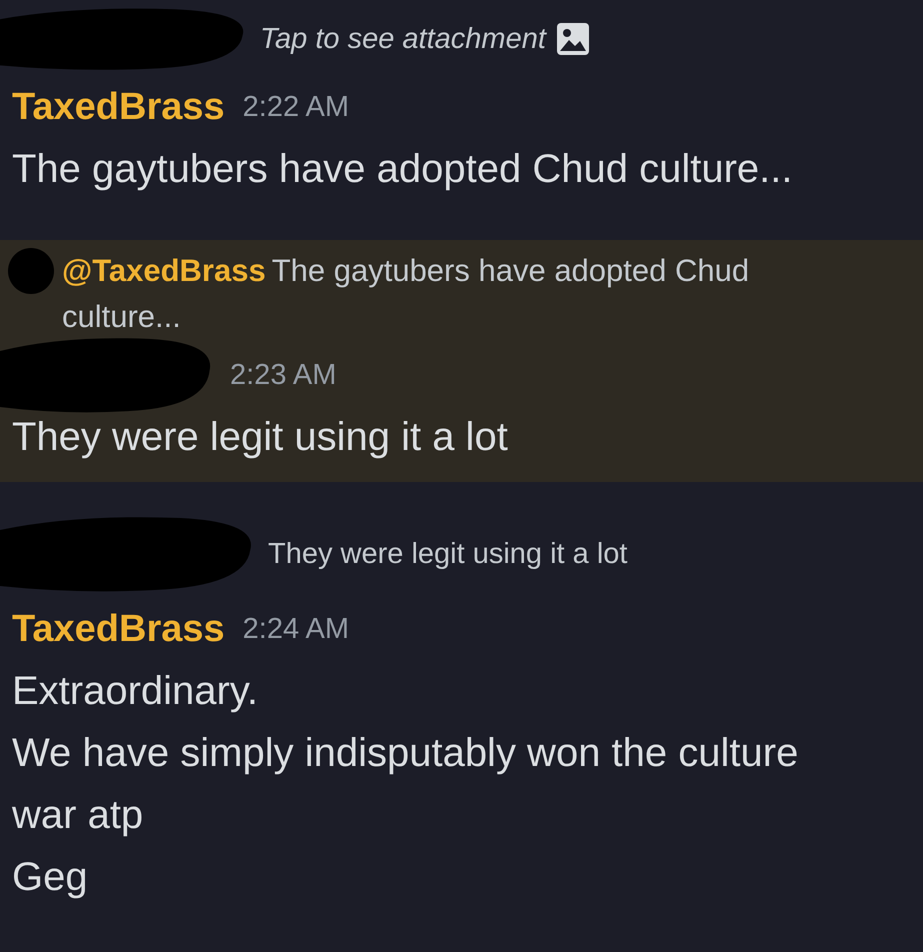 The height and width of the screenshot is (952, 923). Describe the element at coordinates (448, 554) in the screenshot. I see `reply-preview: They were legit using it a lot` at that location.